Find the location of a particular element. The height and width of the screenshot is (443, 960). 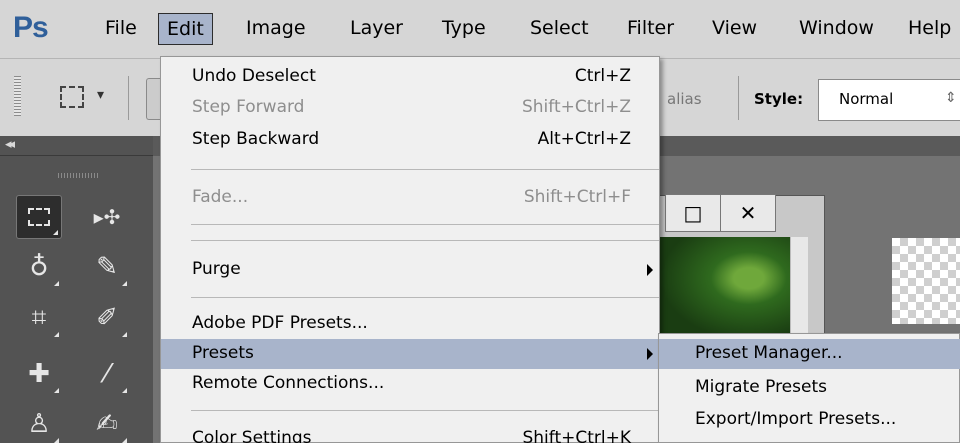

history-brush-tool-icon: ✍ is located at coordinates (107, 422).